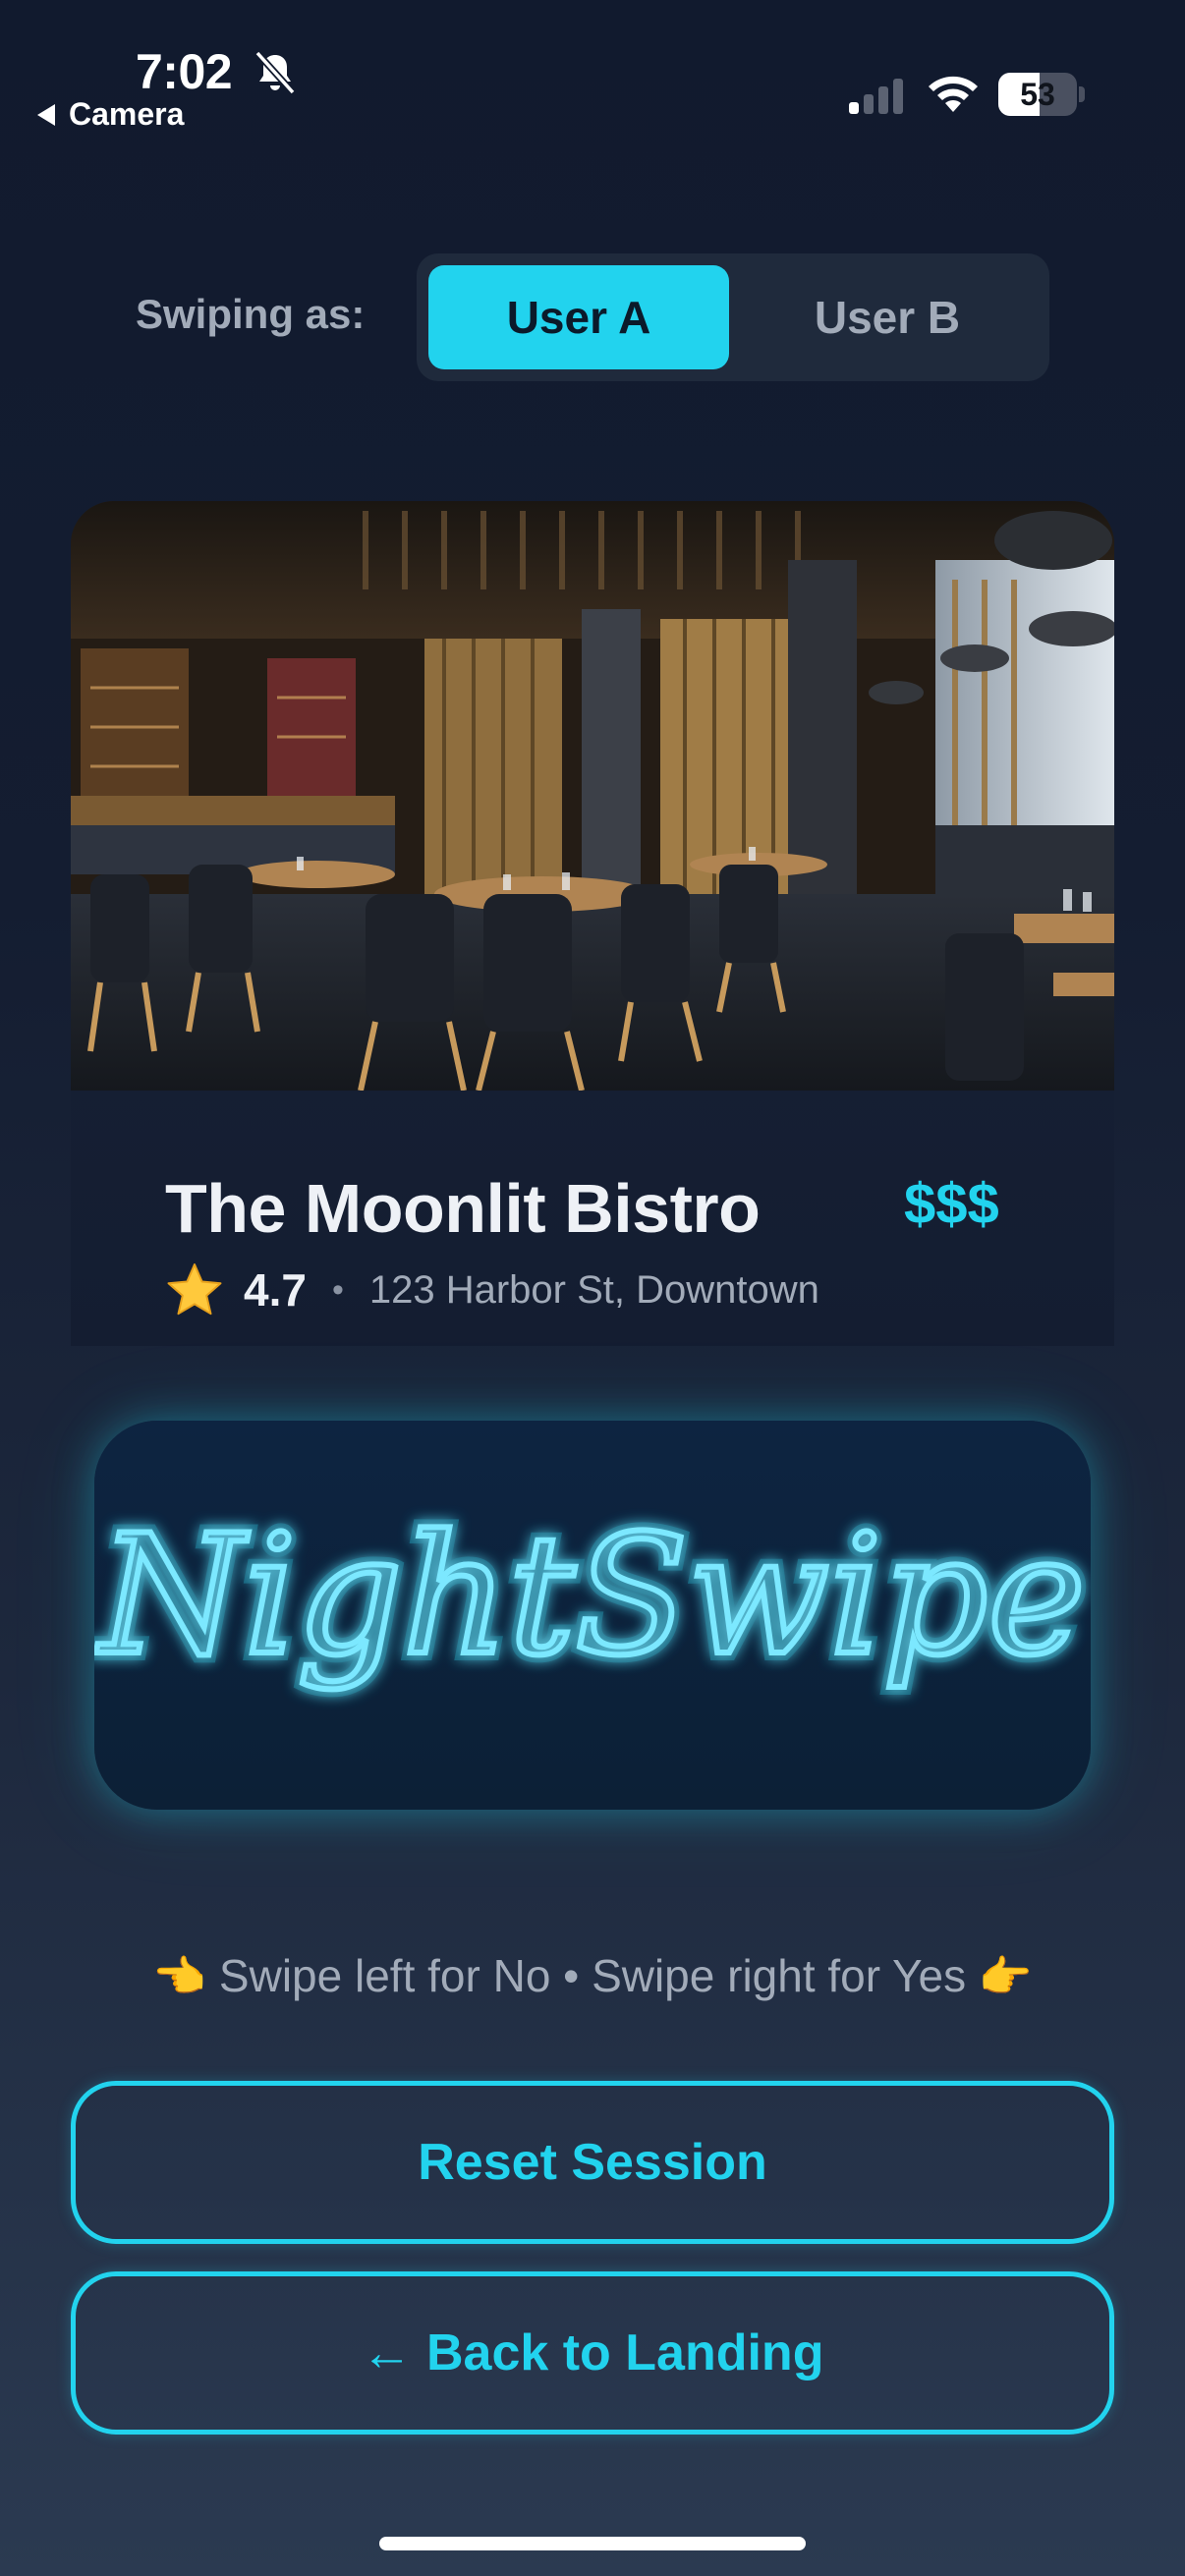 The height and width of the screenshot is (2576, 1185). I want to click on home-indicator, so click(592, 2543).